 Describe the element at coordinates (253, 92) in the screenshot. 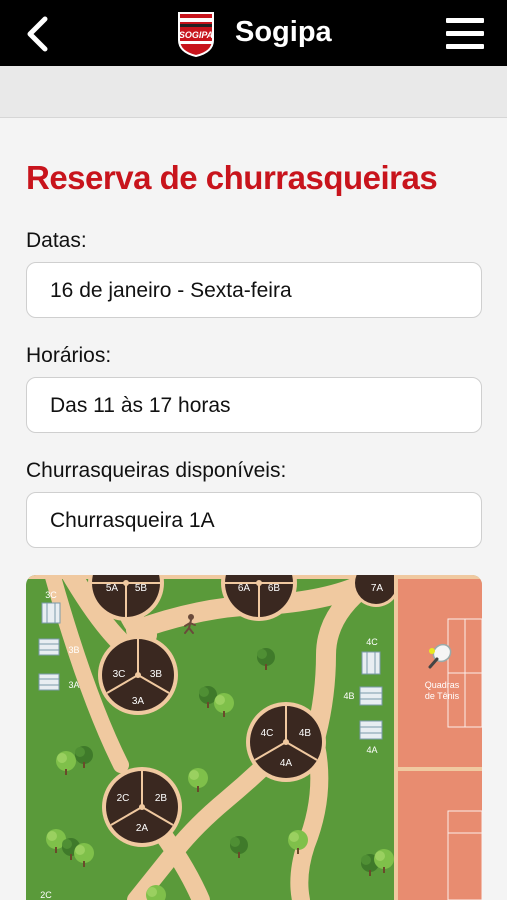

I see `sub-toolbar` at that location.